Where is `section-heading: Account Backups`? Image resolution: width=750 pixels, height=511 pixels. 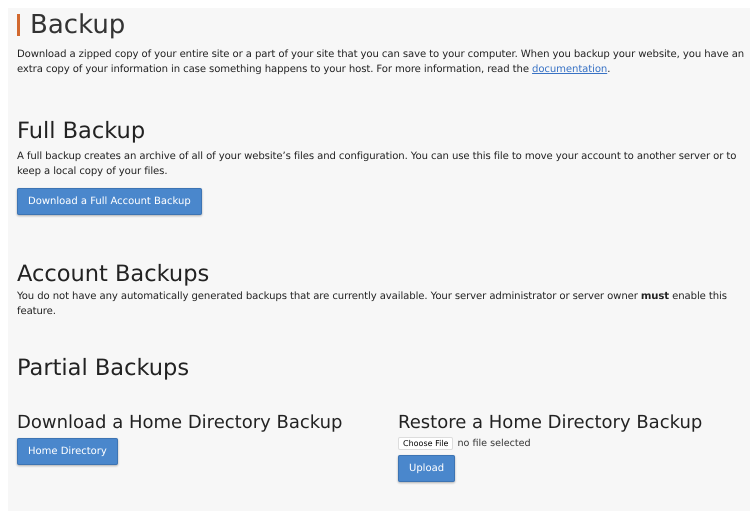 section-heading: Account Backups is located at coordinates (113, 274).